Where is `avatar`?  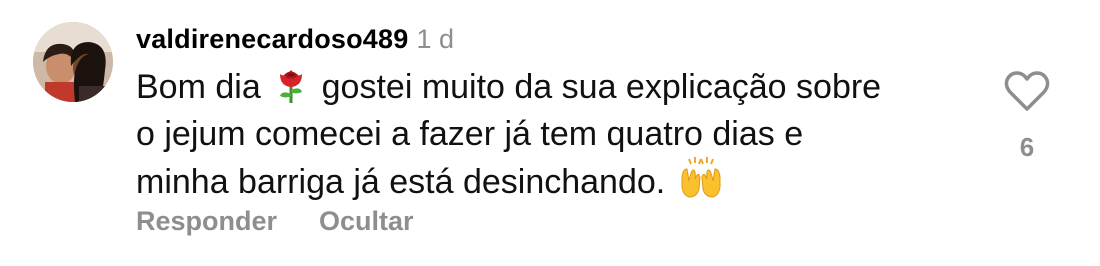 avatar is located at coordinates (73, 62).